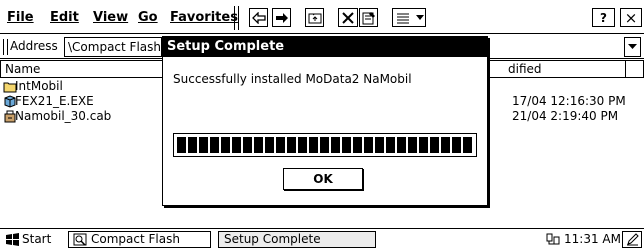 The image size is (644, 249). I want to click on properties-button, so click(368, 17).